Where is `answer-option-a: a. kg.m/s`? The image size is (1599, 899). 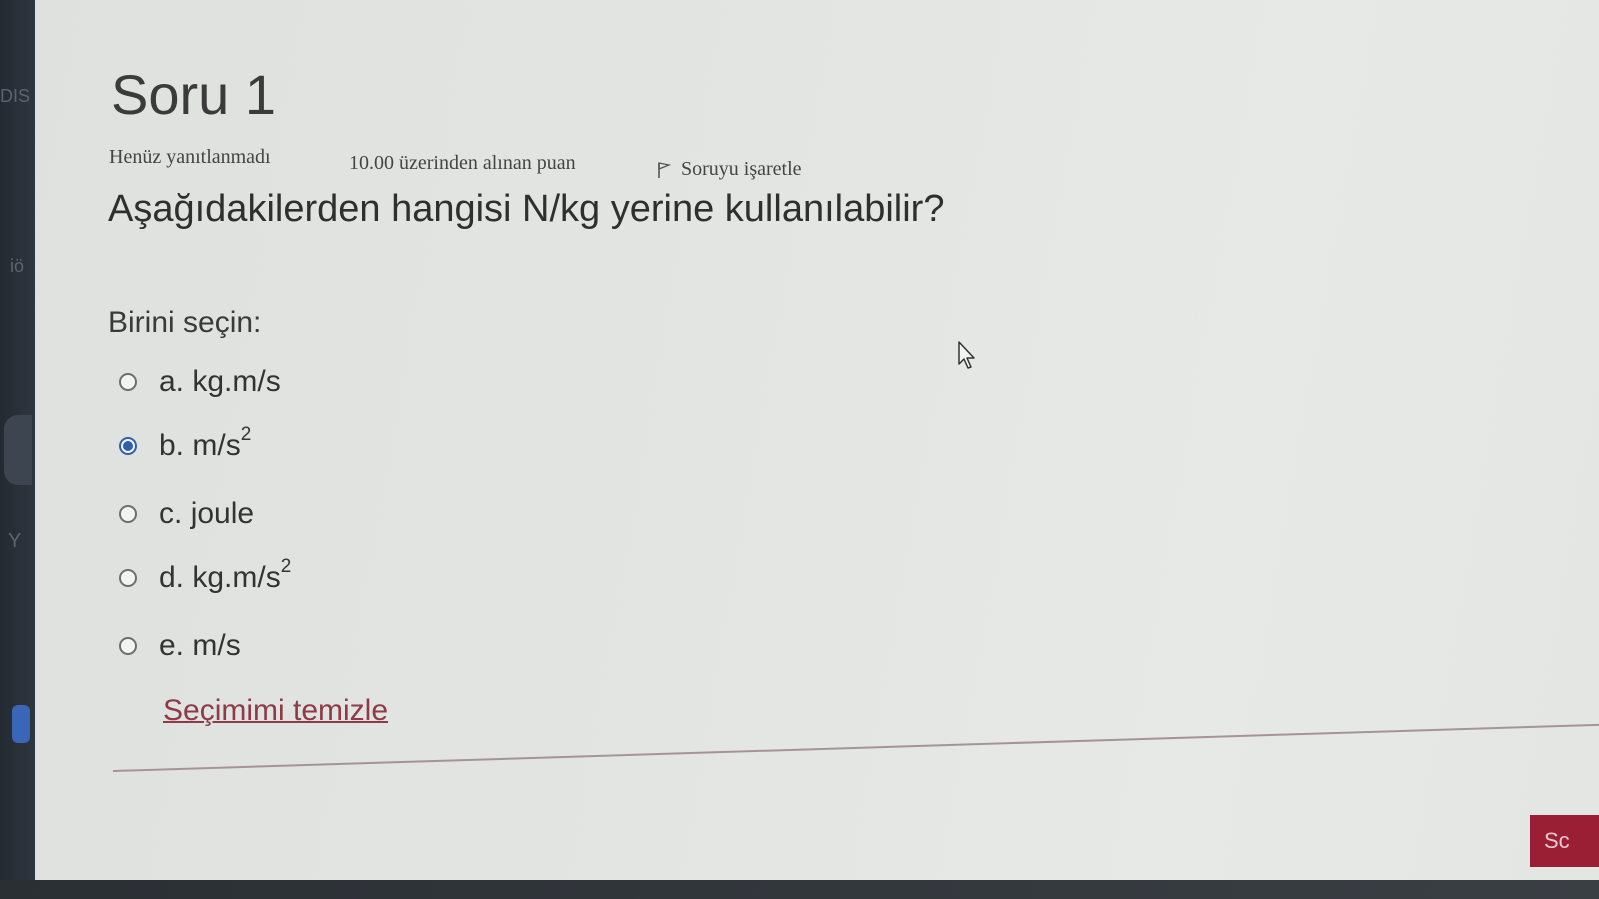 answer-option-a: a. kg.m/s is located at coordinates (200, 381).